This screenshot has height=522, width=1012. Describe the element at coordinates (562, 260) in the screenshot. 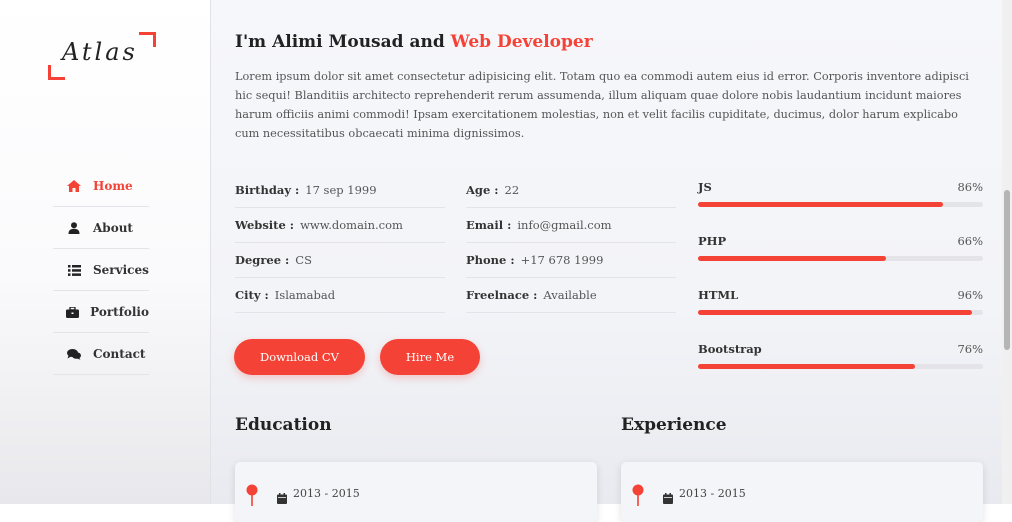

I see `info-value: +17 678 1999` at that location.